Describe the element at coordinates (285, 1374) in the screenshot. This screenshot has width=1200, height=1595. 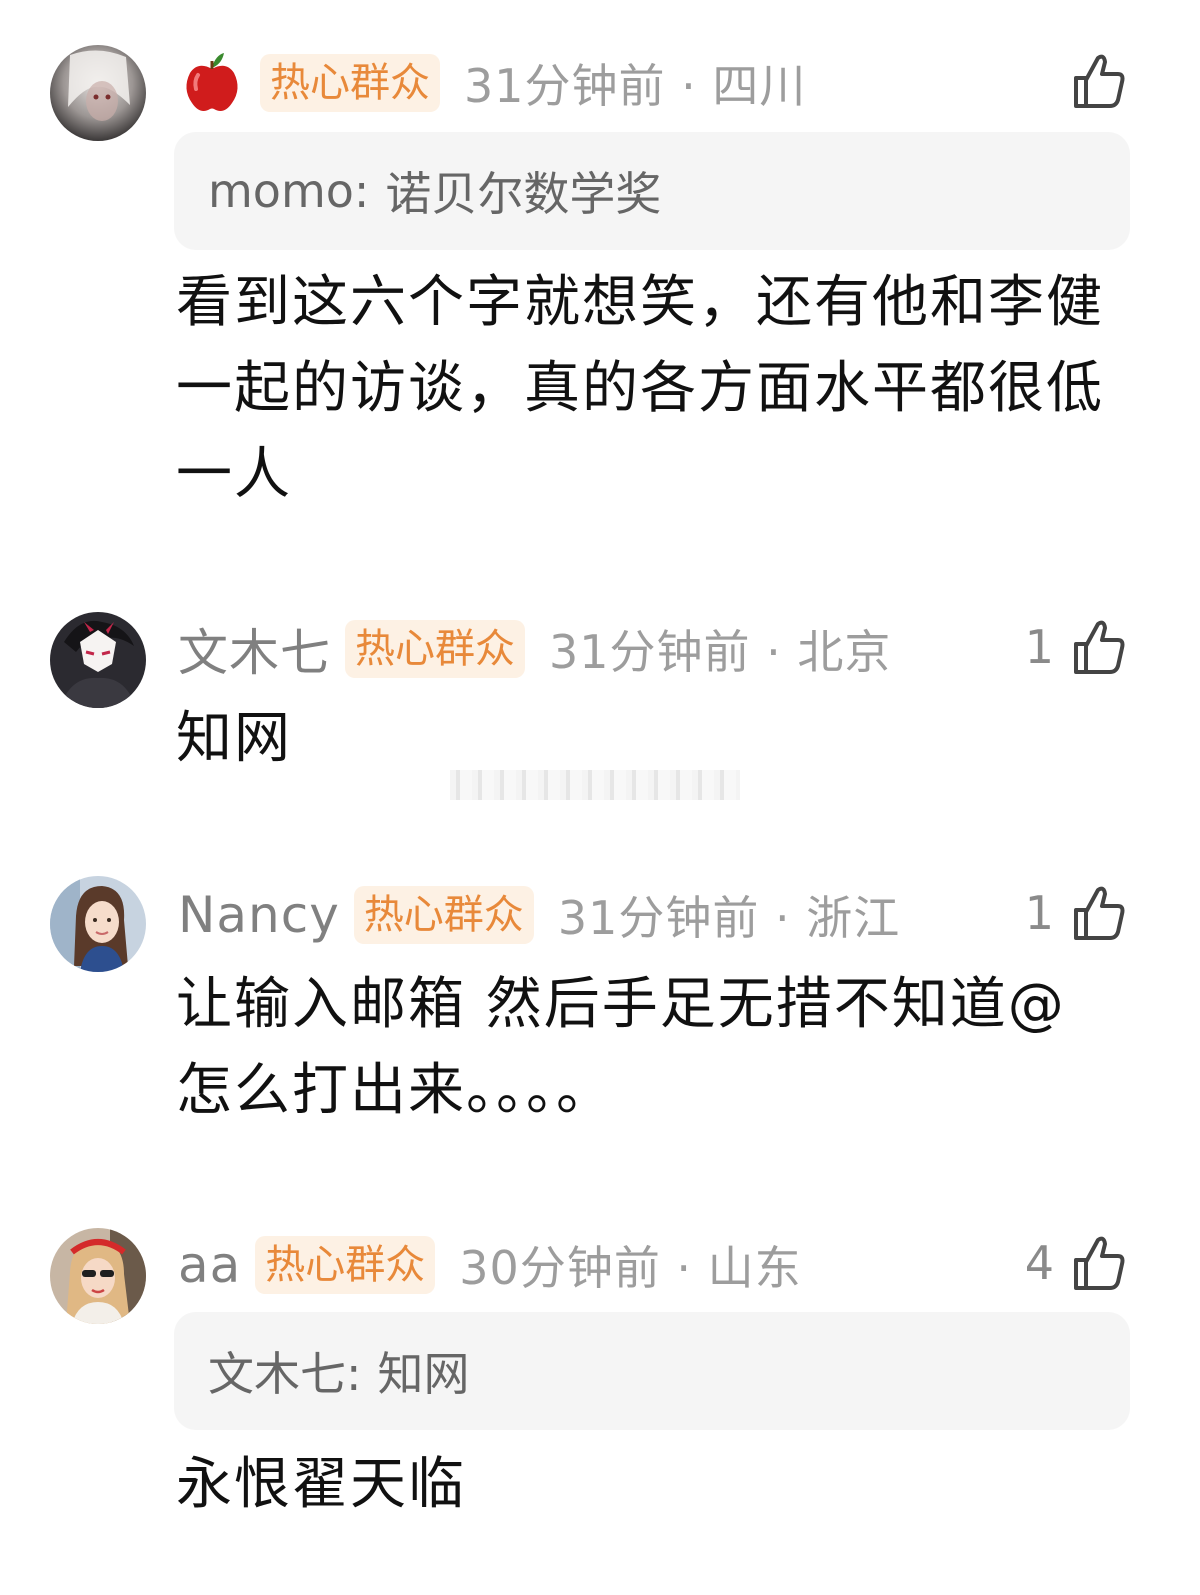
I see `quote-author: 文木七:` at that location.